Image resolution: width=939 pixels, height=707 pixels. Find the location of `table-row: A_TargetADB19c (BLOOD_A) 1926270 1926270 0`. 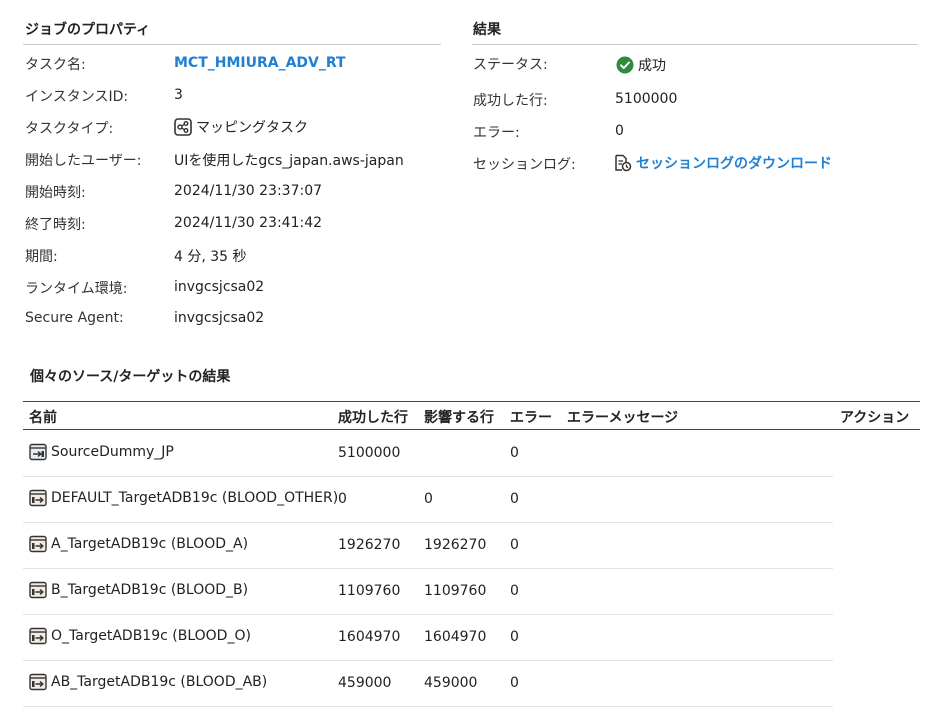

table-row: A_TargetADB19c (BLOOD_A) 1926270 1926270 0 is located at coordinates (428, 546).